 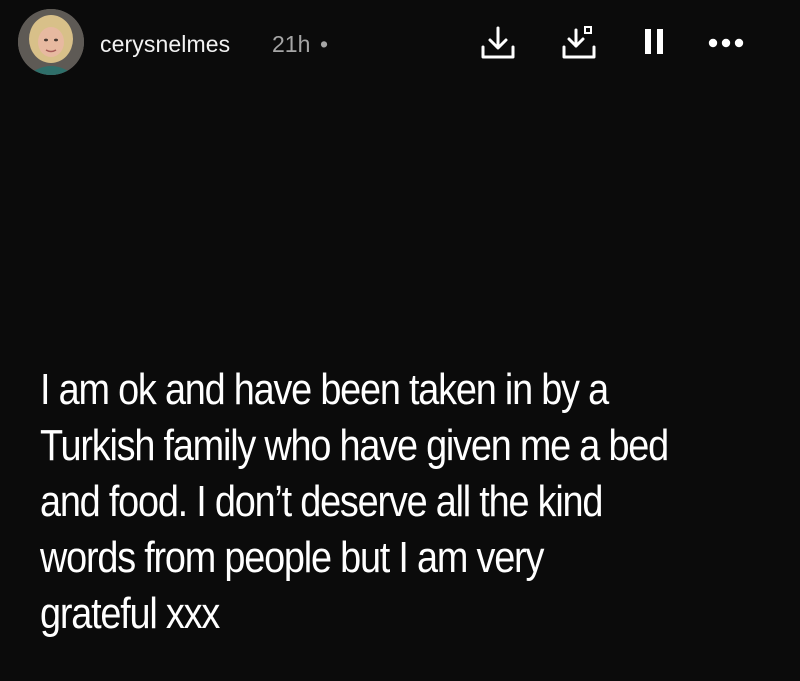 I want to click on download-icon, so click(x=498, y=43).